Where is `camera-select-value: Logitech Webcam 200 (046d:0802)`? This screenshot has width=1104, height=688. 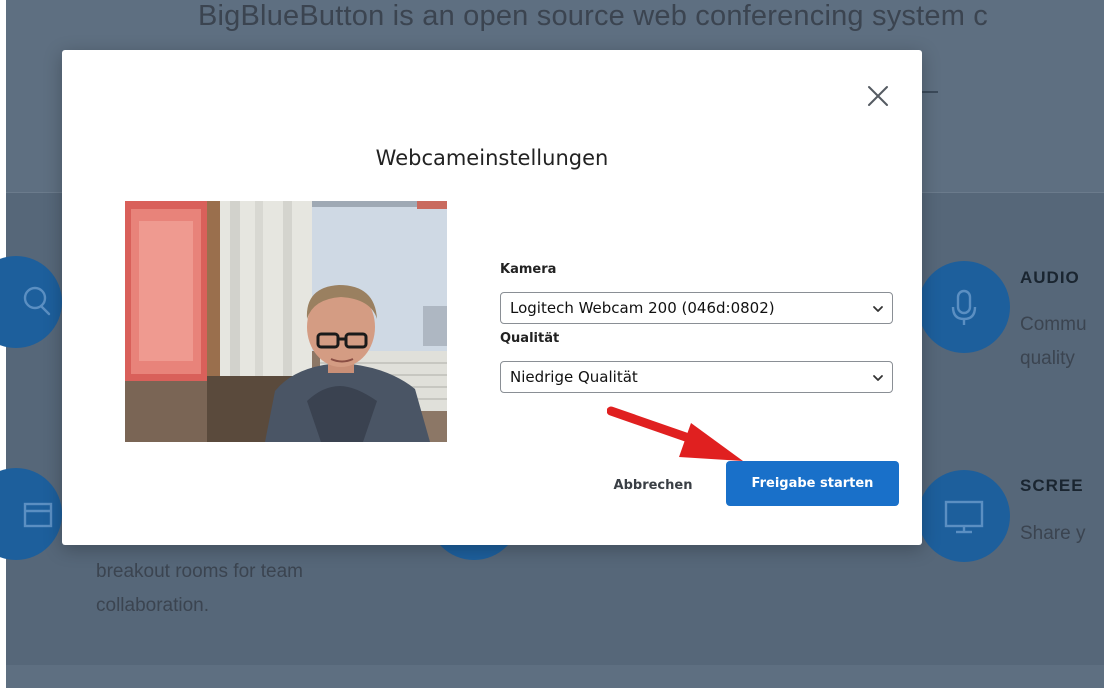
camera-select-value: Logitech Webcam 200 (046d:0802) is located at coordinates (642, 308).